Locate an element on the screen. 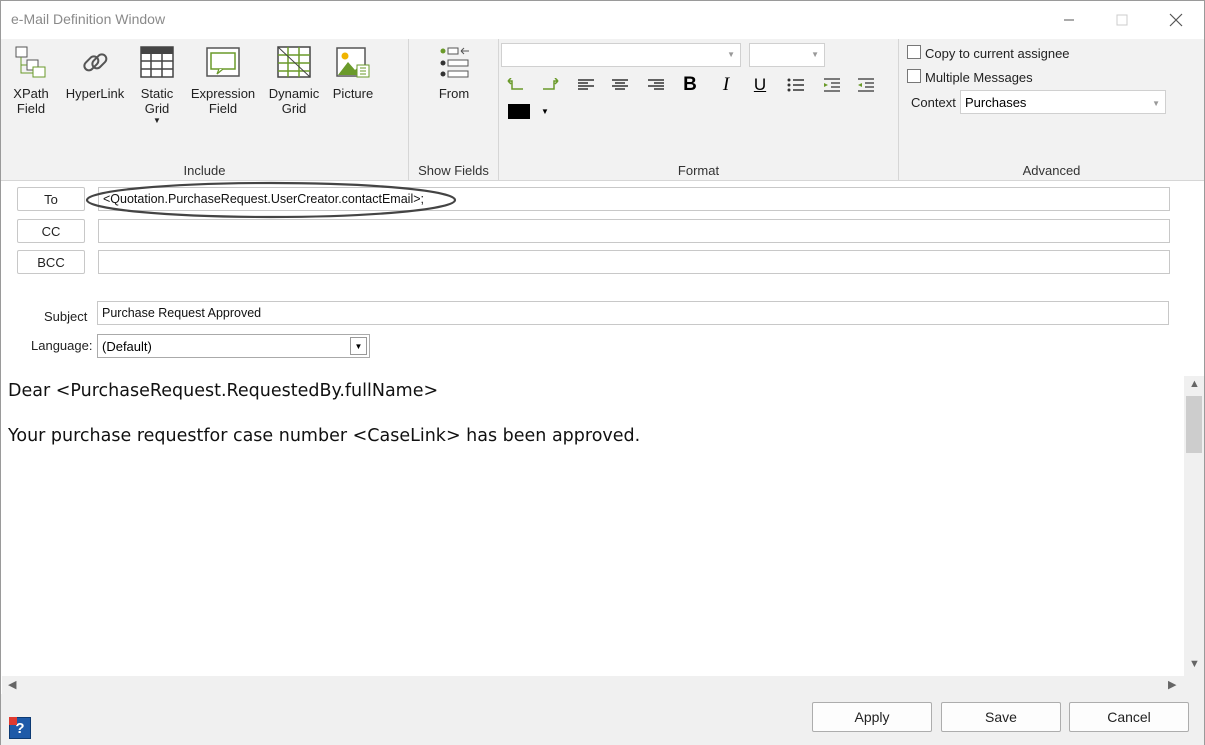 Image resolution: width=1205 pixels, height=745 pixels. from-button: From is located at coordinates (454, 73).